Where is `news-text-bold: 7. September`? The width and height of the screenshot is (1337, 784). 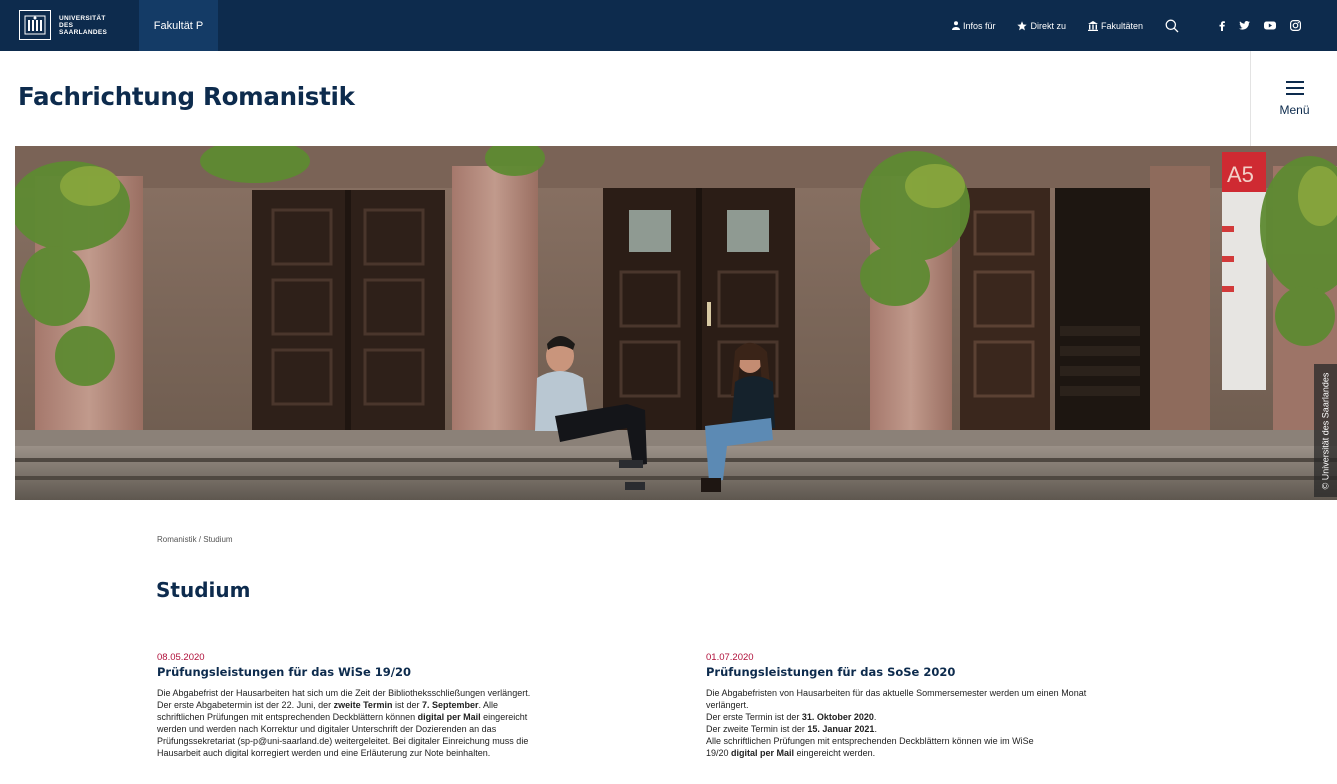 news-text-bold: 7. September is located at coordinates (450, 705).